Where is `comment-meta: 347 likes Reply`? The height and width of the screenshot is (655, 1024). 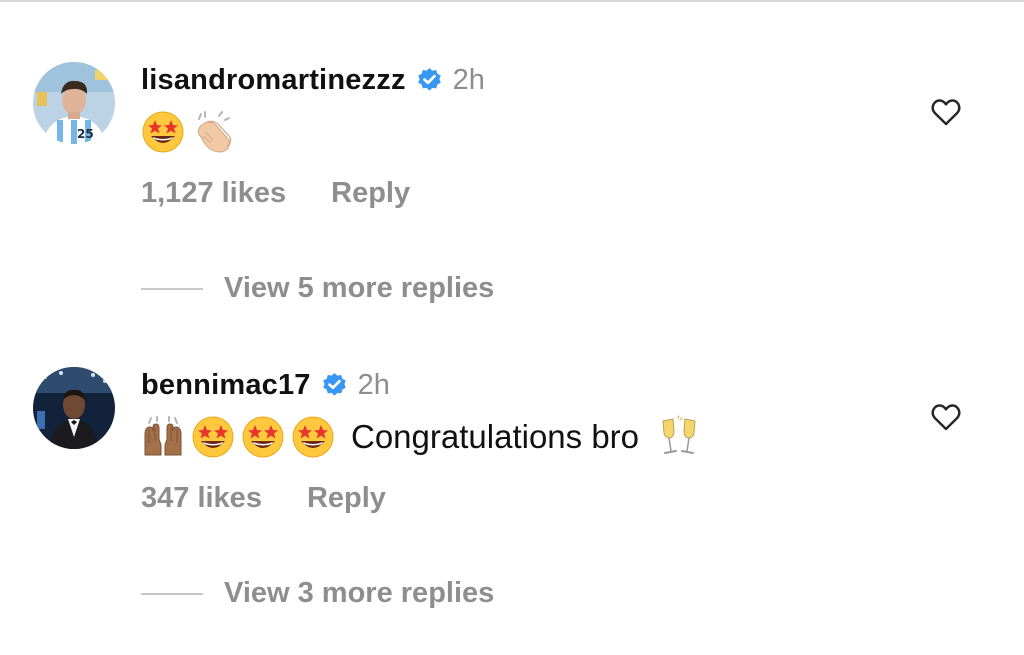
comment-meta: 347 likes Reply is located at coordinates (263, 498).